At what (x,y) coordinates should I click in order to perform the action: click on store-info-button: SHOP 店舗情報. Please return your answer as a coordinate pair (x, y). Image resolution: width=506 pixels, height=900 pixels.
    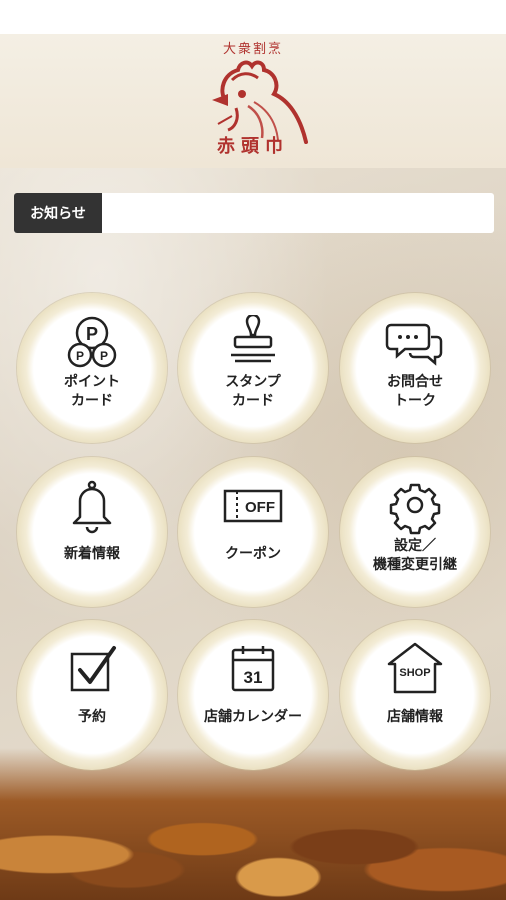
    Looking at the image, I should click on (415, 695).